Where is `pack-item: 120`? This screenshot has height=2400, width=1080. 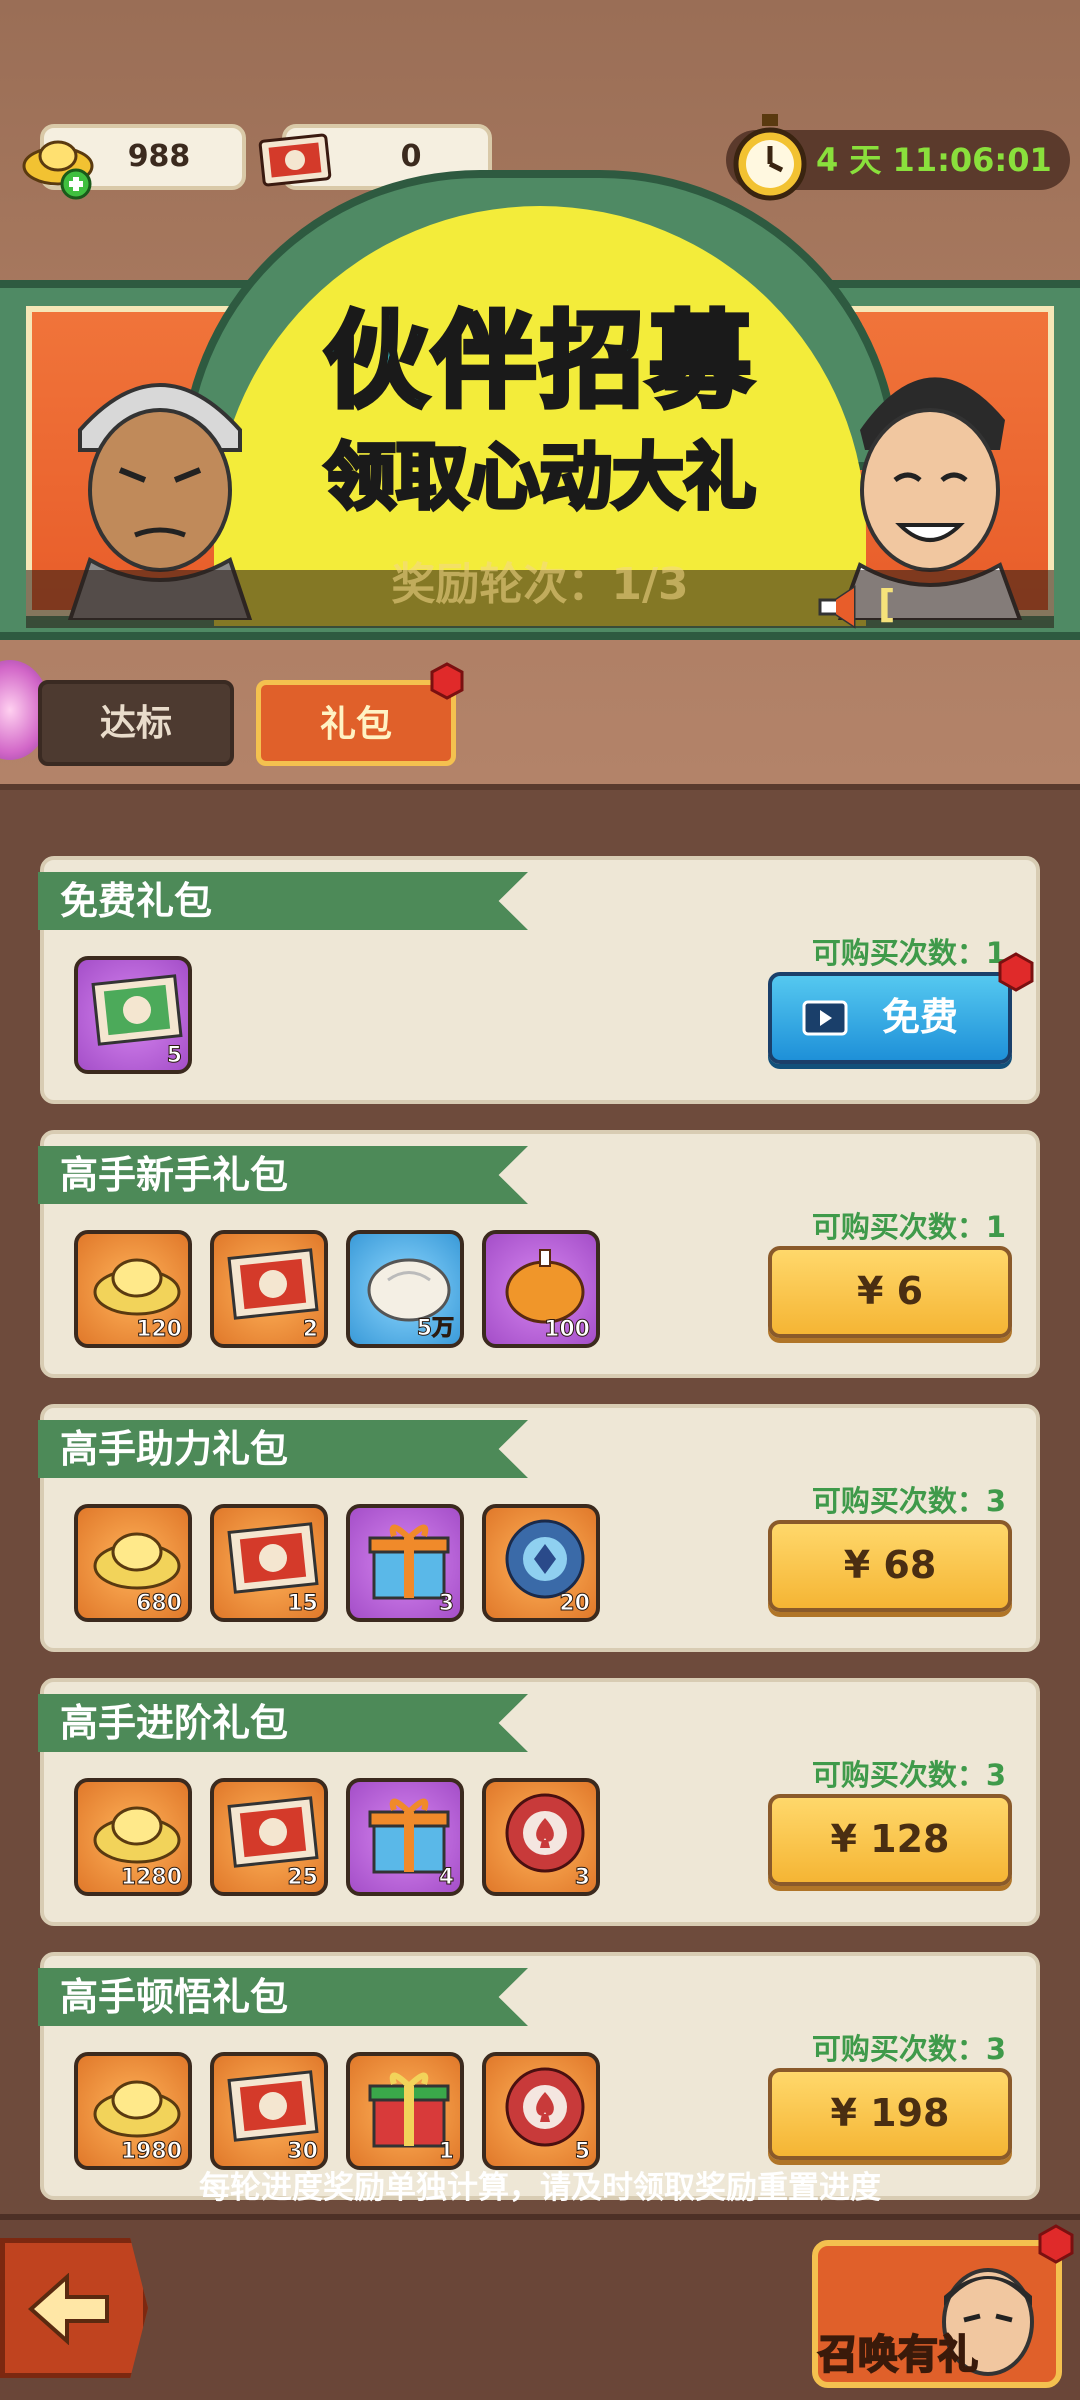 pack-item: 120 is located at coordinates (133, 1289).